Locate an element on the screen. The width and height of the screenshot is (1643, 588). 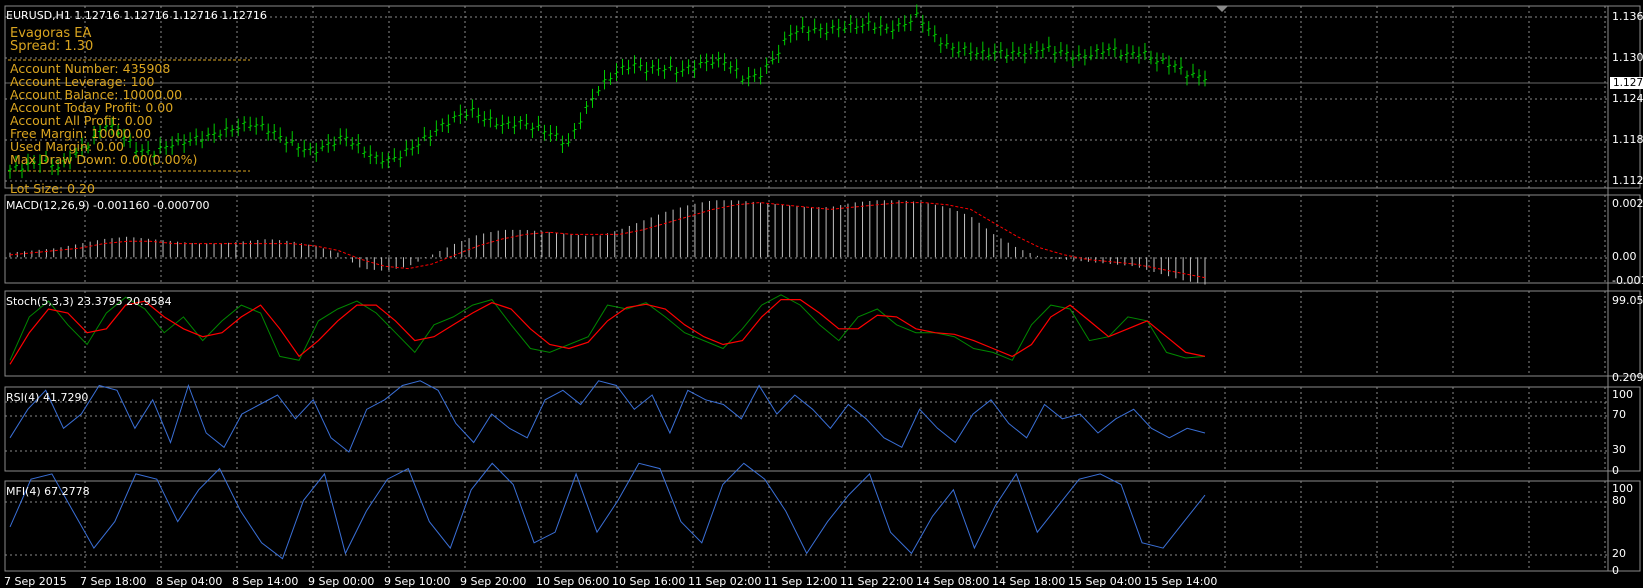
mfi-label-20: 20 is located at coordinates (1619, 553).